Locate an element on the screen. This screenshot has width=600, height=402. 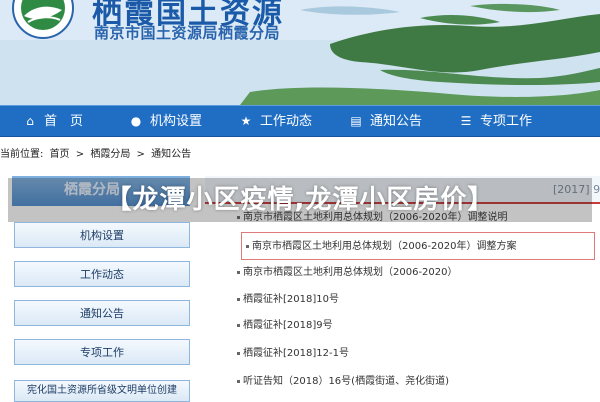
nav-item-organization: ● 机构设置 is located at coordinates (165, 121).